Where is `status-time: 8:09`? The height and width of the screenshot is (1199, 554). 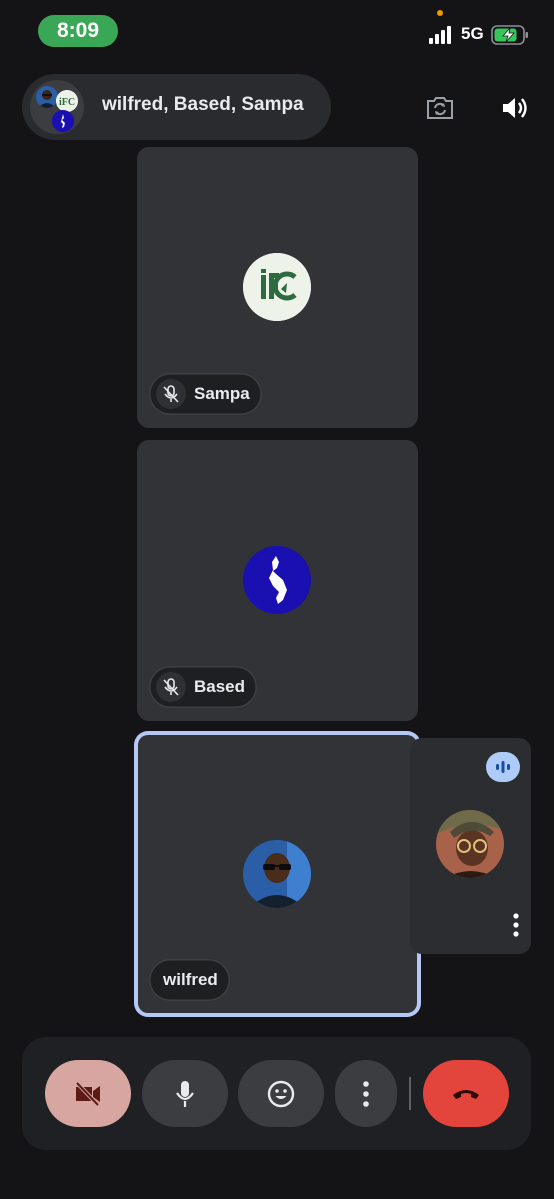
status-time: 8:09 is located at coordinates (78, 31).